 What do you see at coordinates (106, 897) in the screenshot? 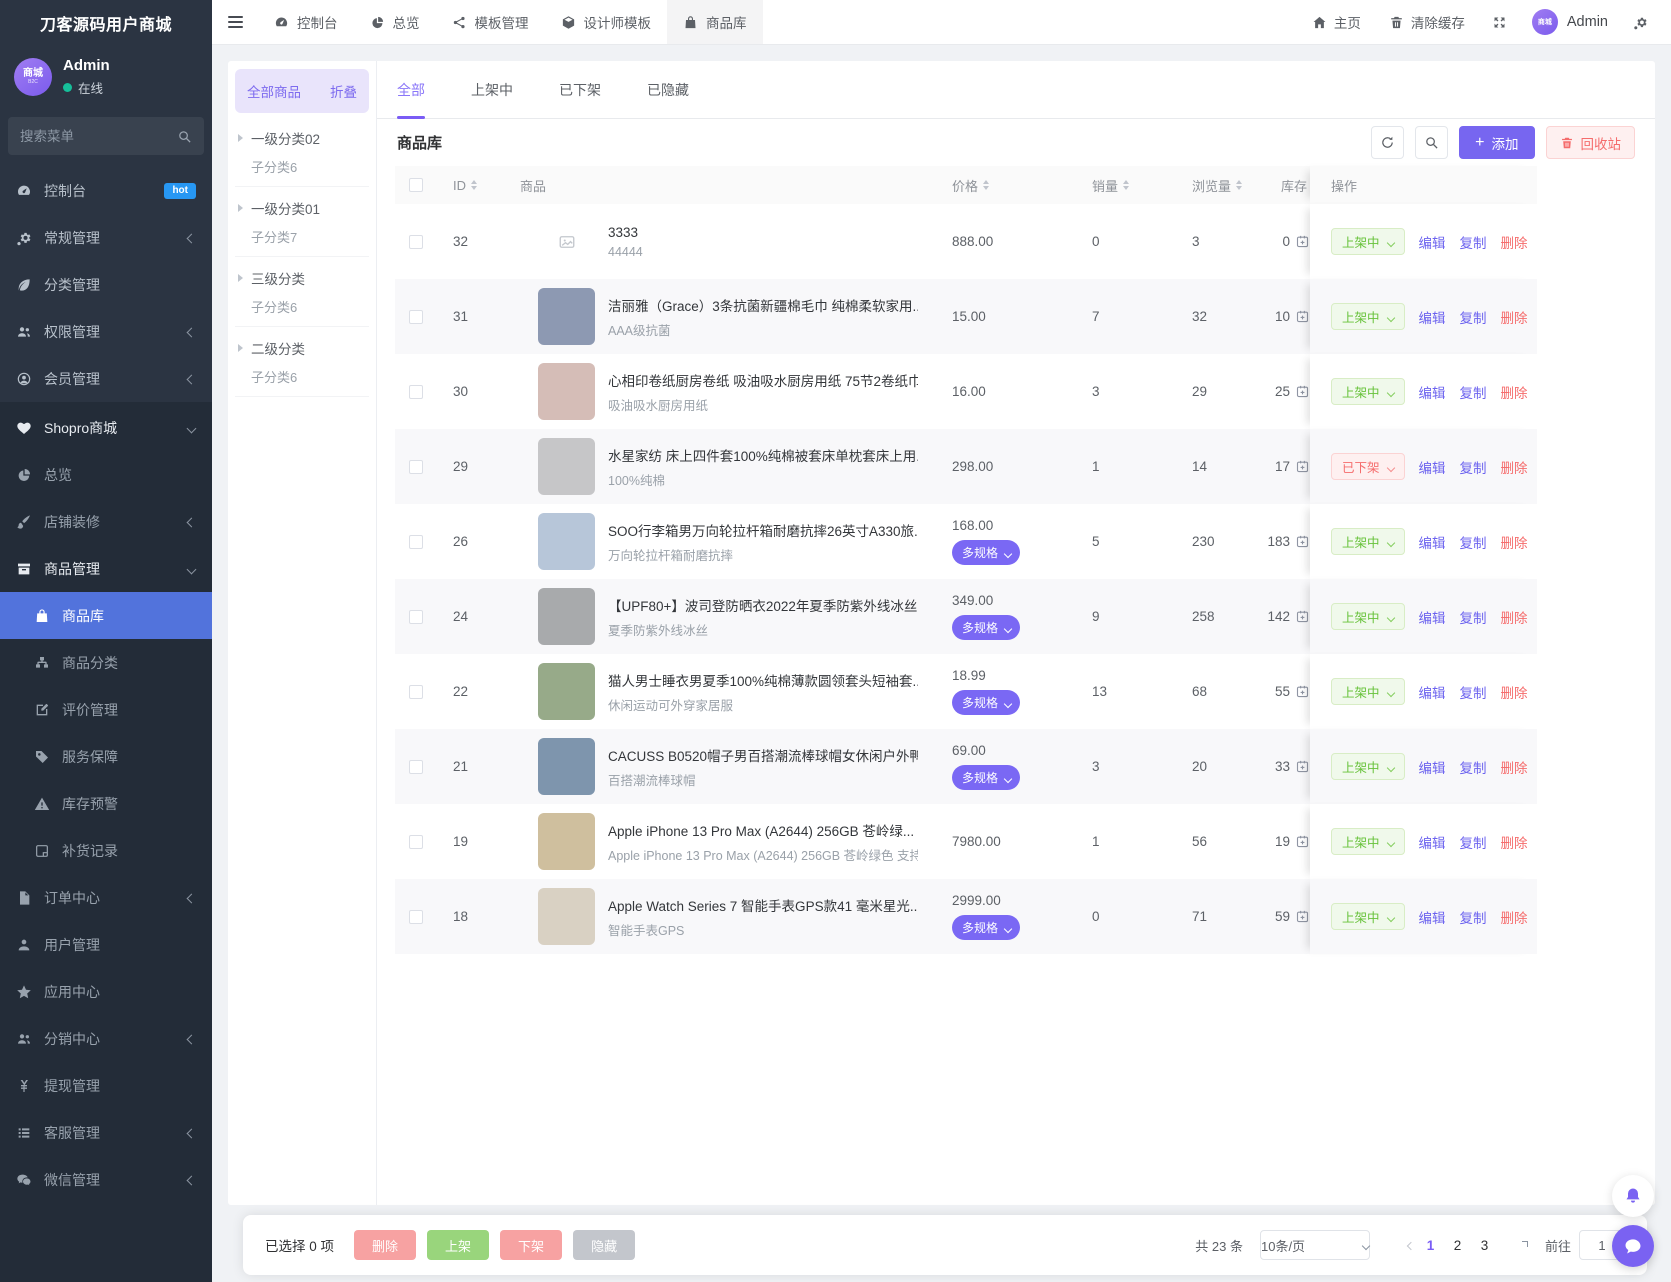
I see `sidebar-item-订单中心: 订单中心` at bounding box center [106, 897].